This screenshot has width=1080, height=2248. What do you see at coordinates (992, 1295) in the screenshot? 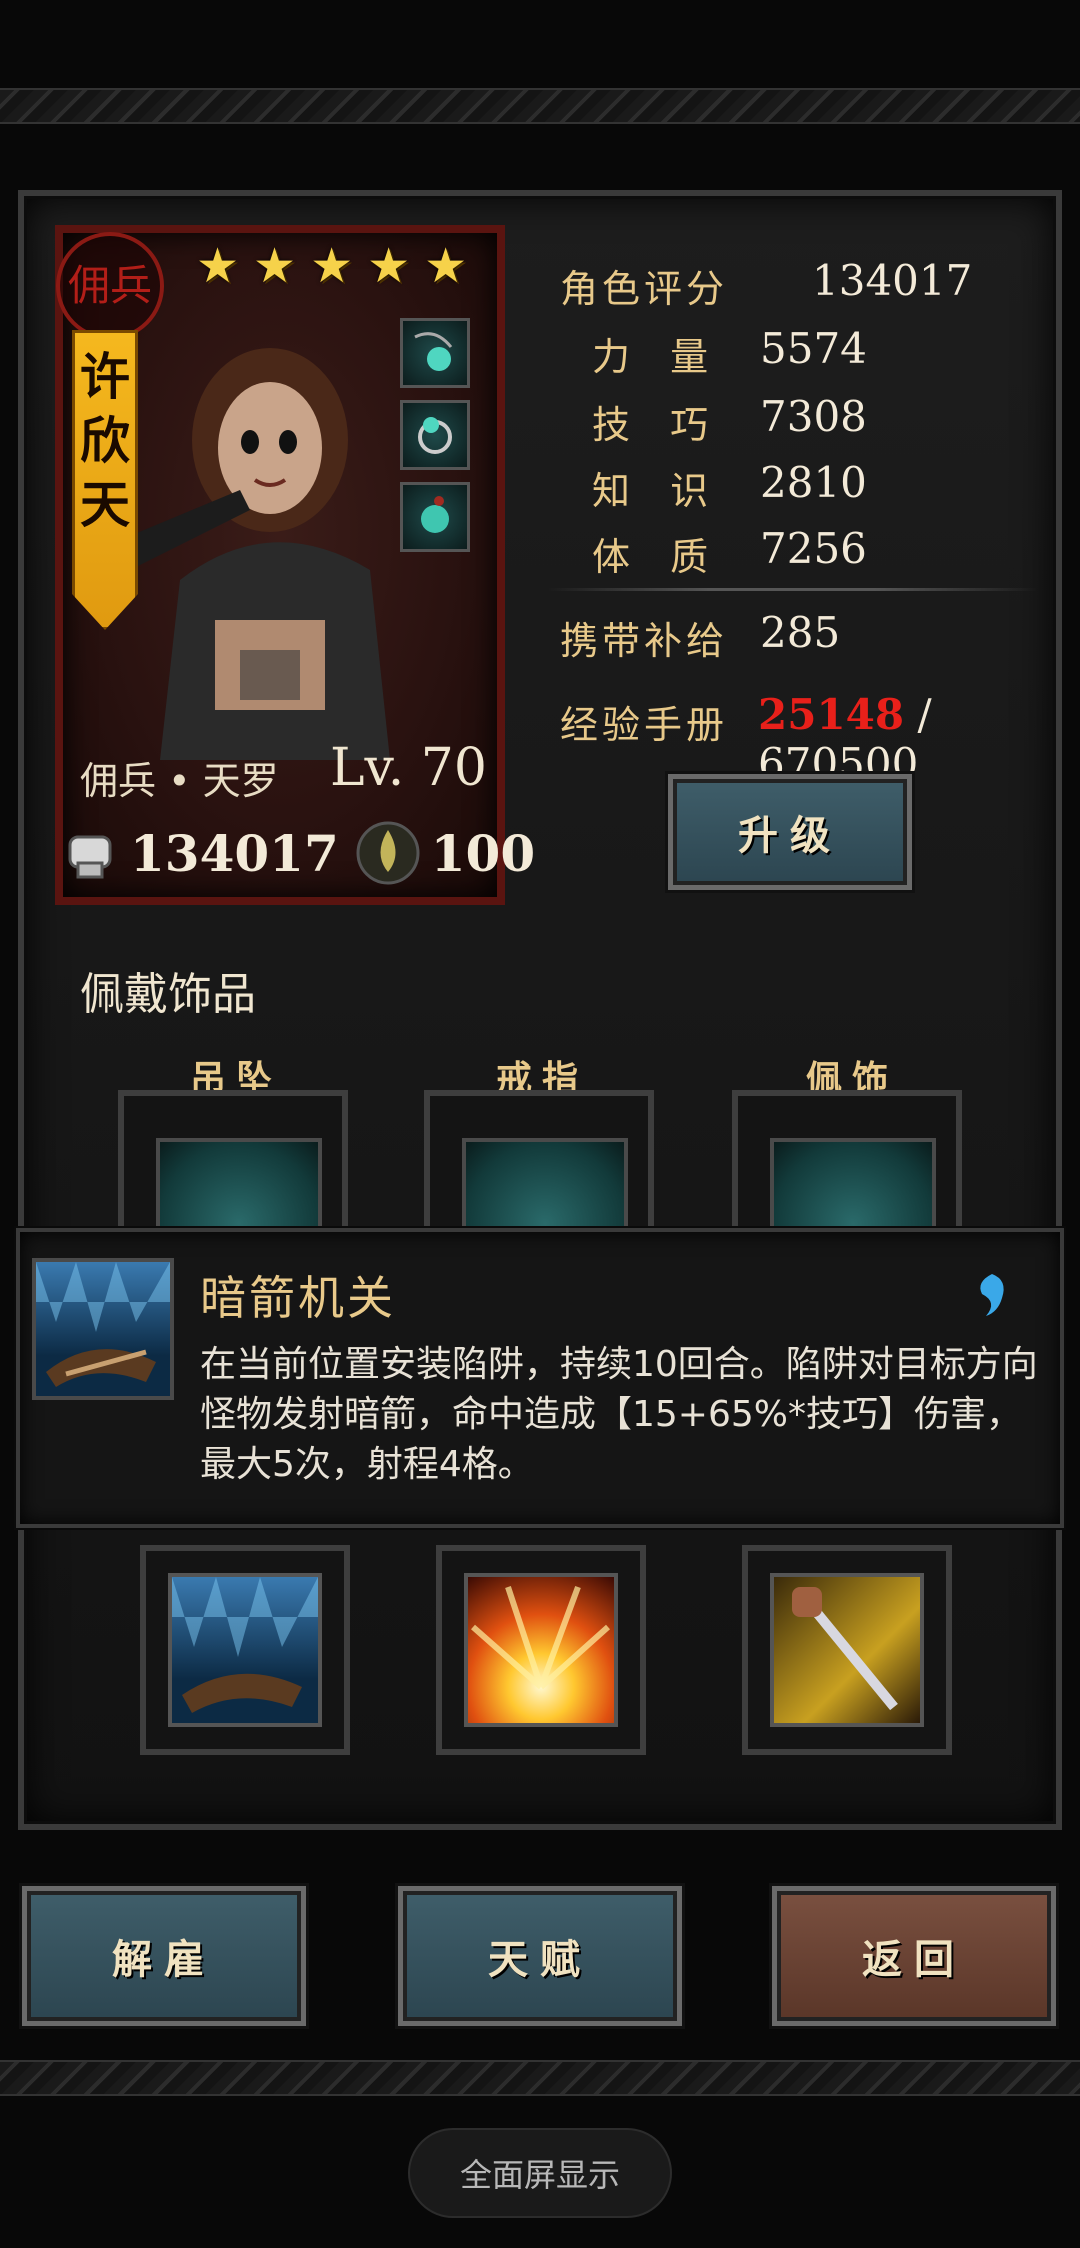
I see `skill-type-icon` at bounding box center [992, 1295].